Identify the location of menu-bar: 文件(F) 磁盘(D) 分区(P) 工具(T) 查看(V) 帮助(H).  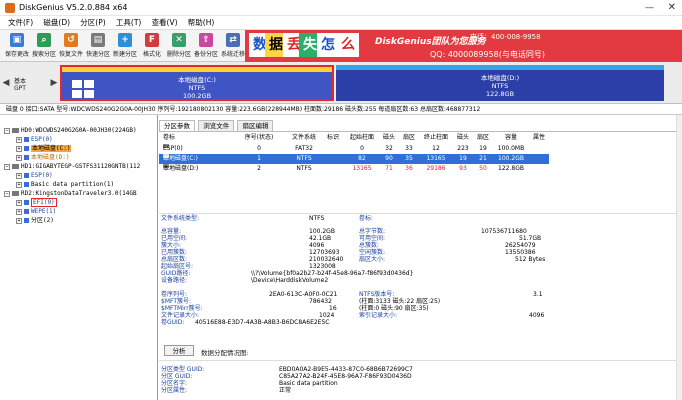
(341, 23).